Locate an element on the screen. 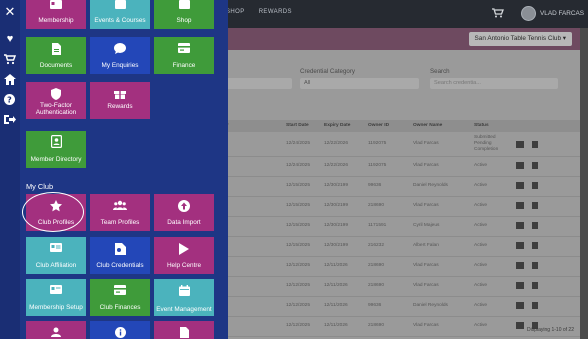 Image resolution: width=588 pixels, height=339 pixels. tile-club-finances: Club Finances is located at coordinates (120, 297).